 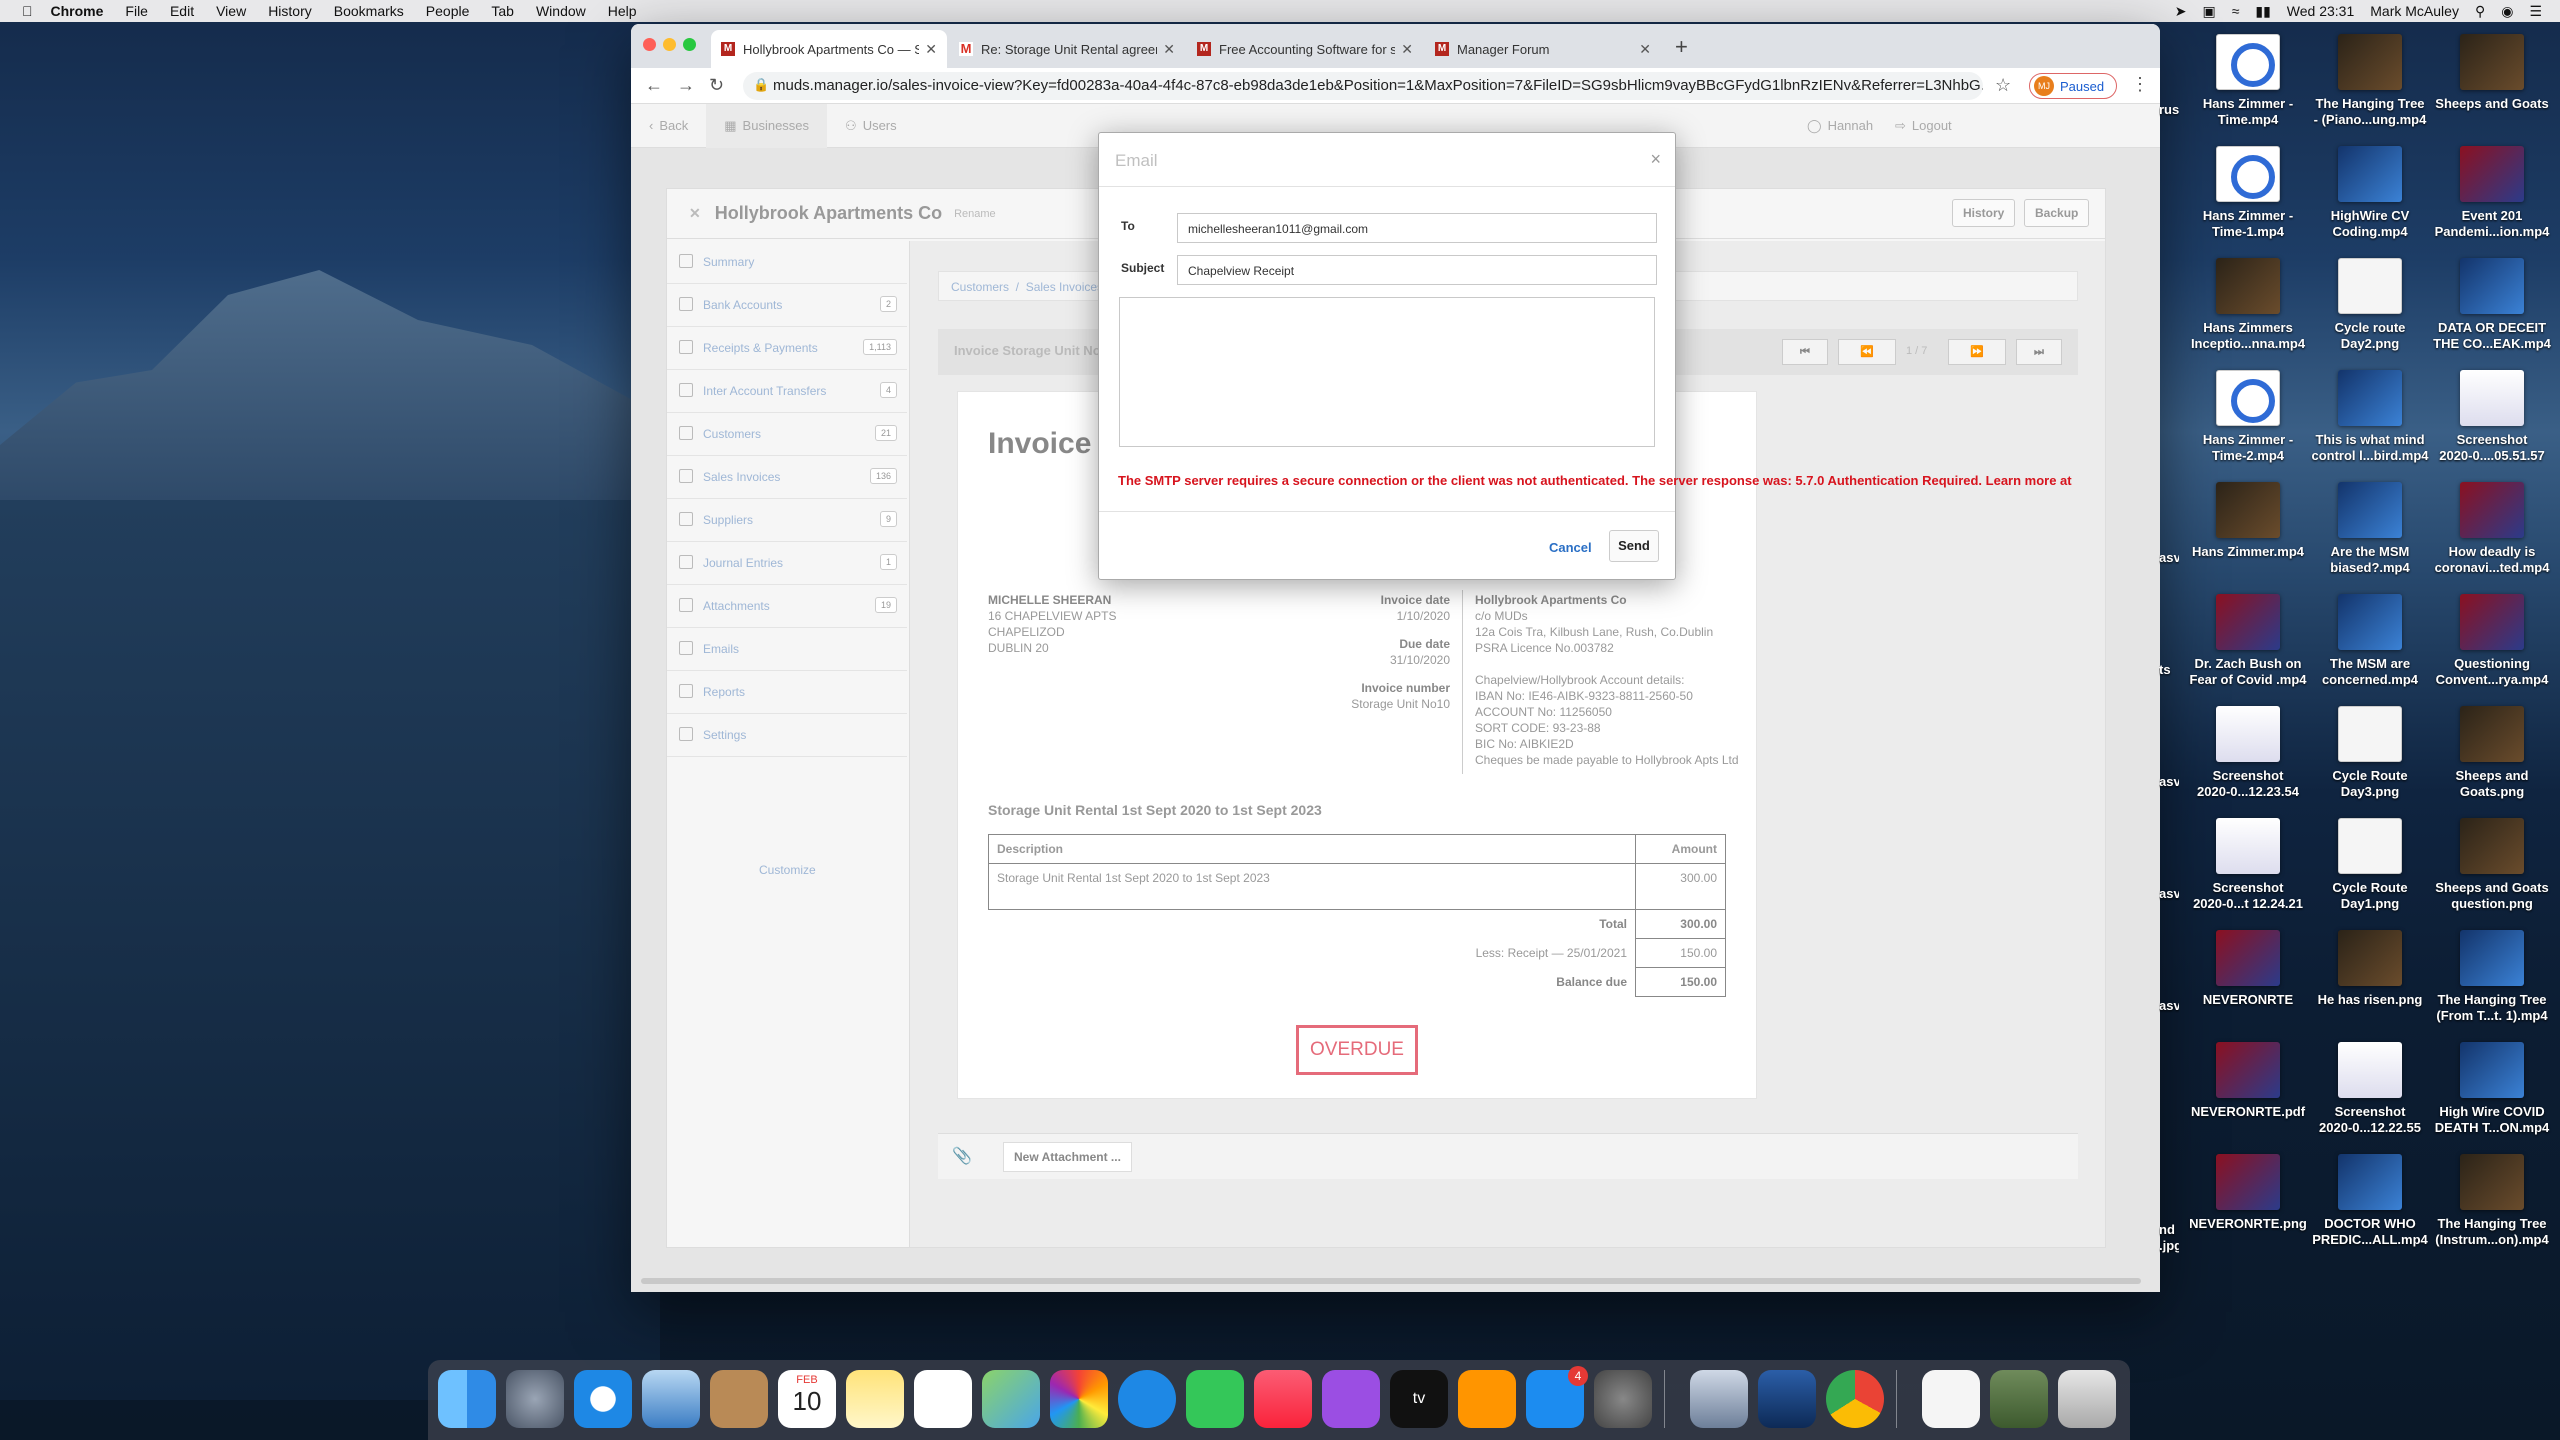 What do you see at coordinates (2248, 193) in the screenshot?
I see `desktop-file-icon: Hans Zimmer - Time-1.mp4` at bounding box center [2248, 193].